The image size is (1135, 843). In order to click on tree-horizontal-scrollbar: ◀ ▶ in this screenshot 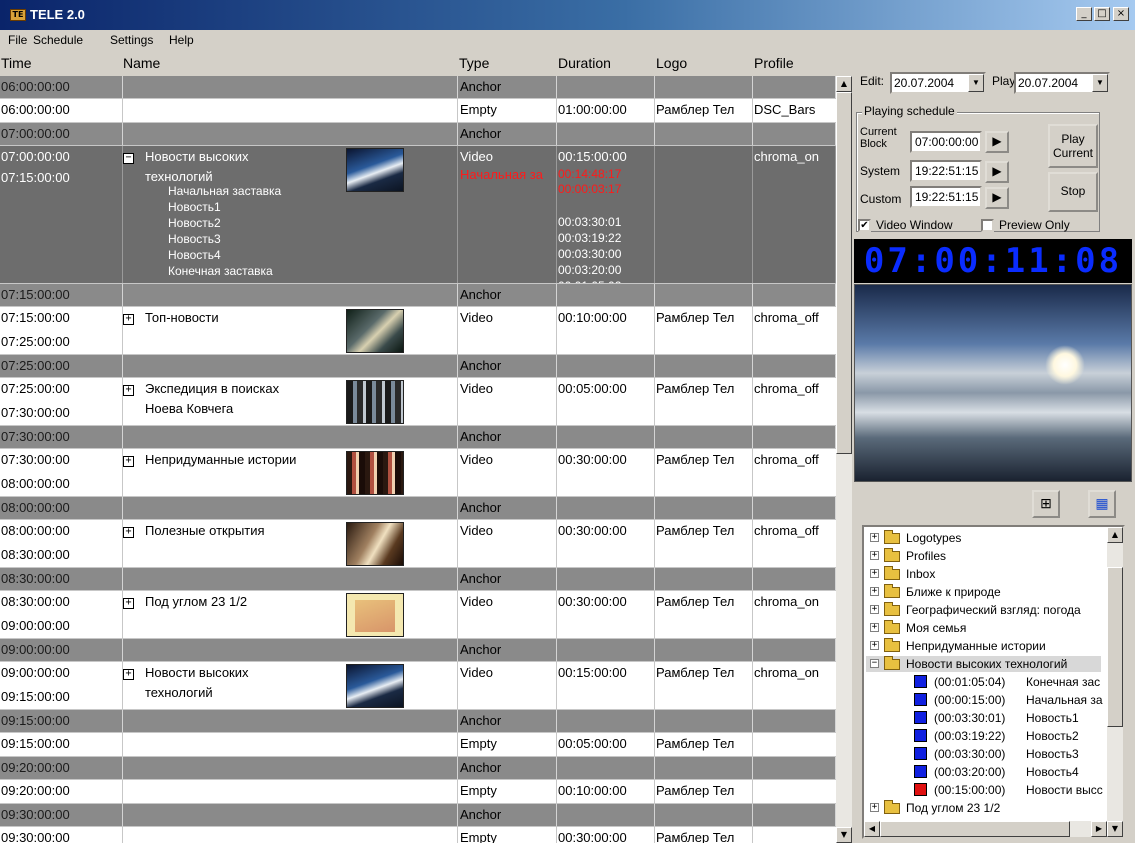, I will do `click(985, 829)`.